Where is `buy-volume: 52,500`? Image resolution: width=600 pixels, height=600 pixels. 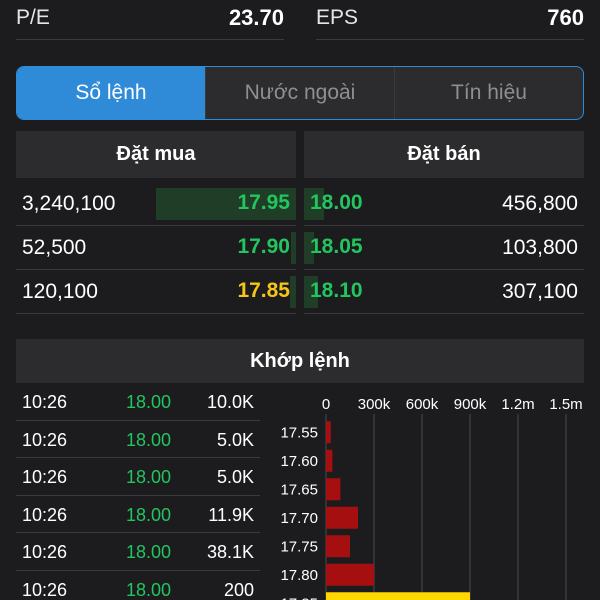
buy-volume: 52,500 is located at coordinates (54, 247).